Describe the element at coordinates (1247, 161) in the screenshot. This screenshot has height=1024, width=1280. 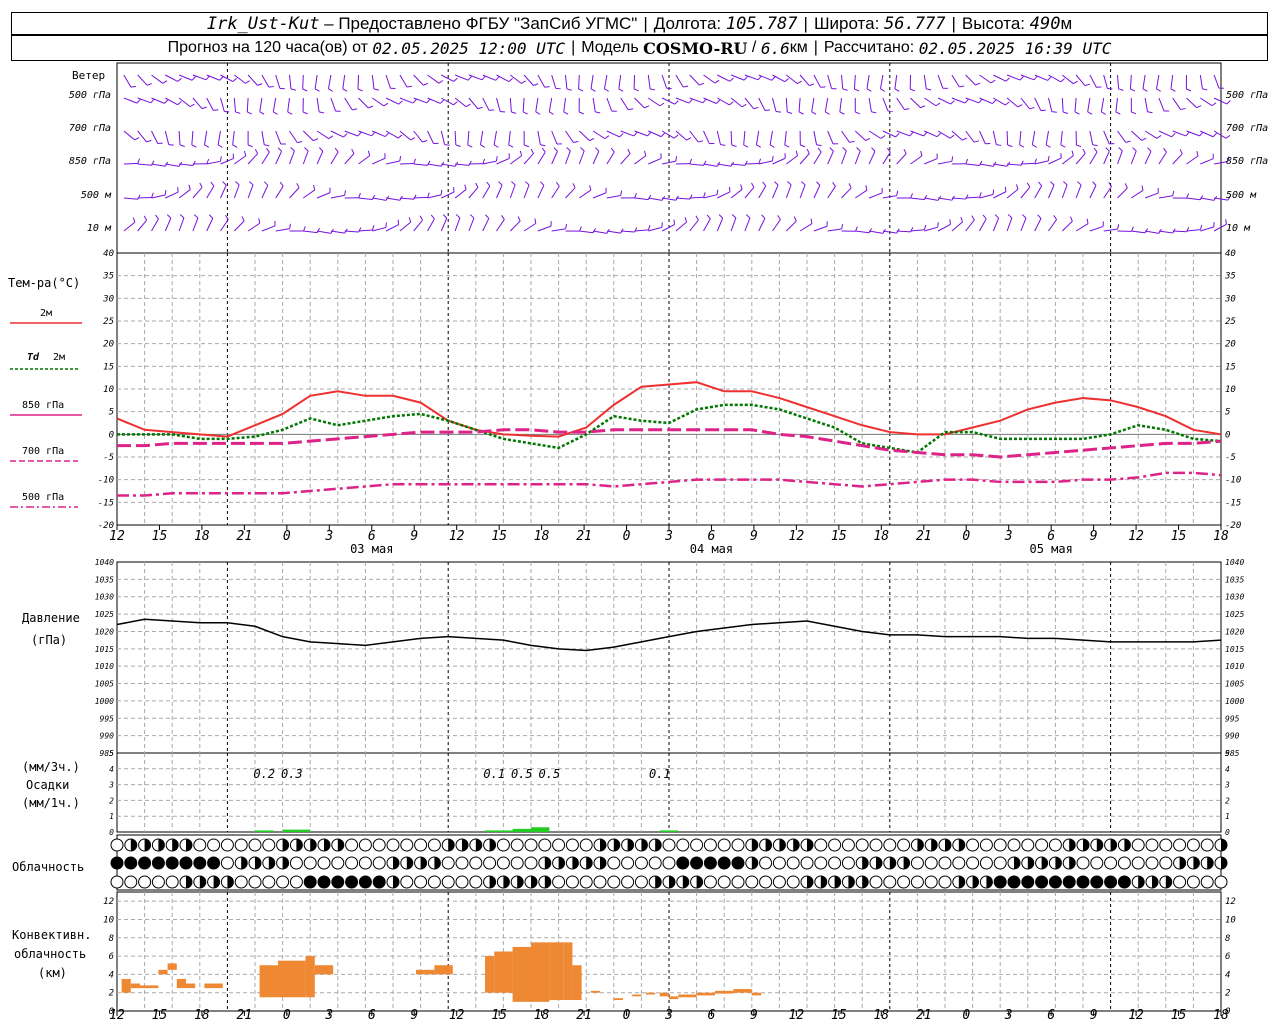
I see `wind-level-right: 850 гПа` at that location.